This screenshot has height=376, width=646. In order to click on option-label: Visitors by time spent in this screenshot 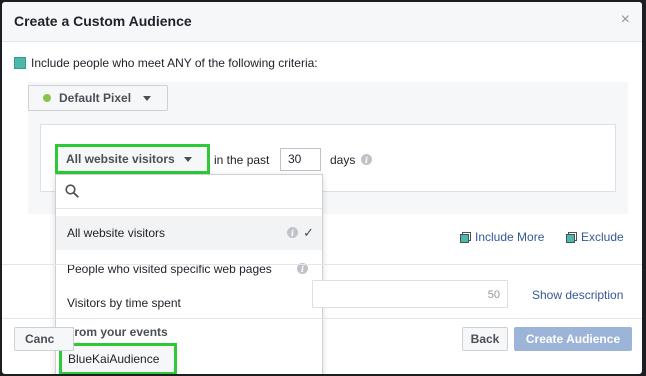, I will do `click(124, 303)`.